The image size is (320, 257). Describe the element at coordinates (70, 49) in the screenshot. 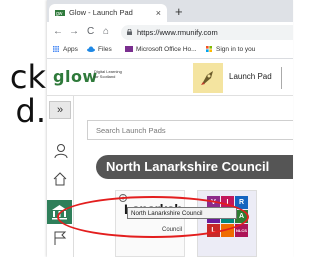

I see `bookmark-apps-label: Apps` at that location.